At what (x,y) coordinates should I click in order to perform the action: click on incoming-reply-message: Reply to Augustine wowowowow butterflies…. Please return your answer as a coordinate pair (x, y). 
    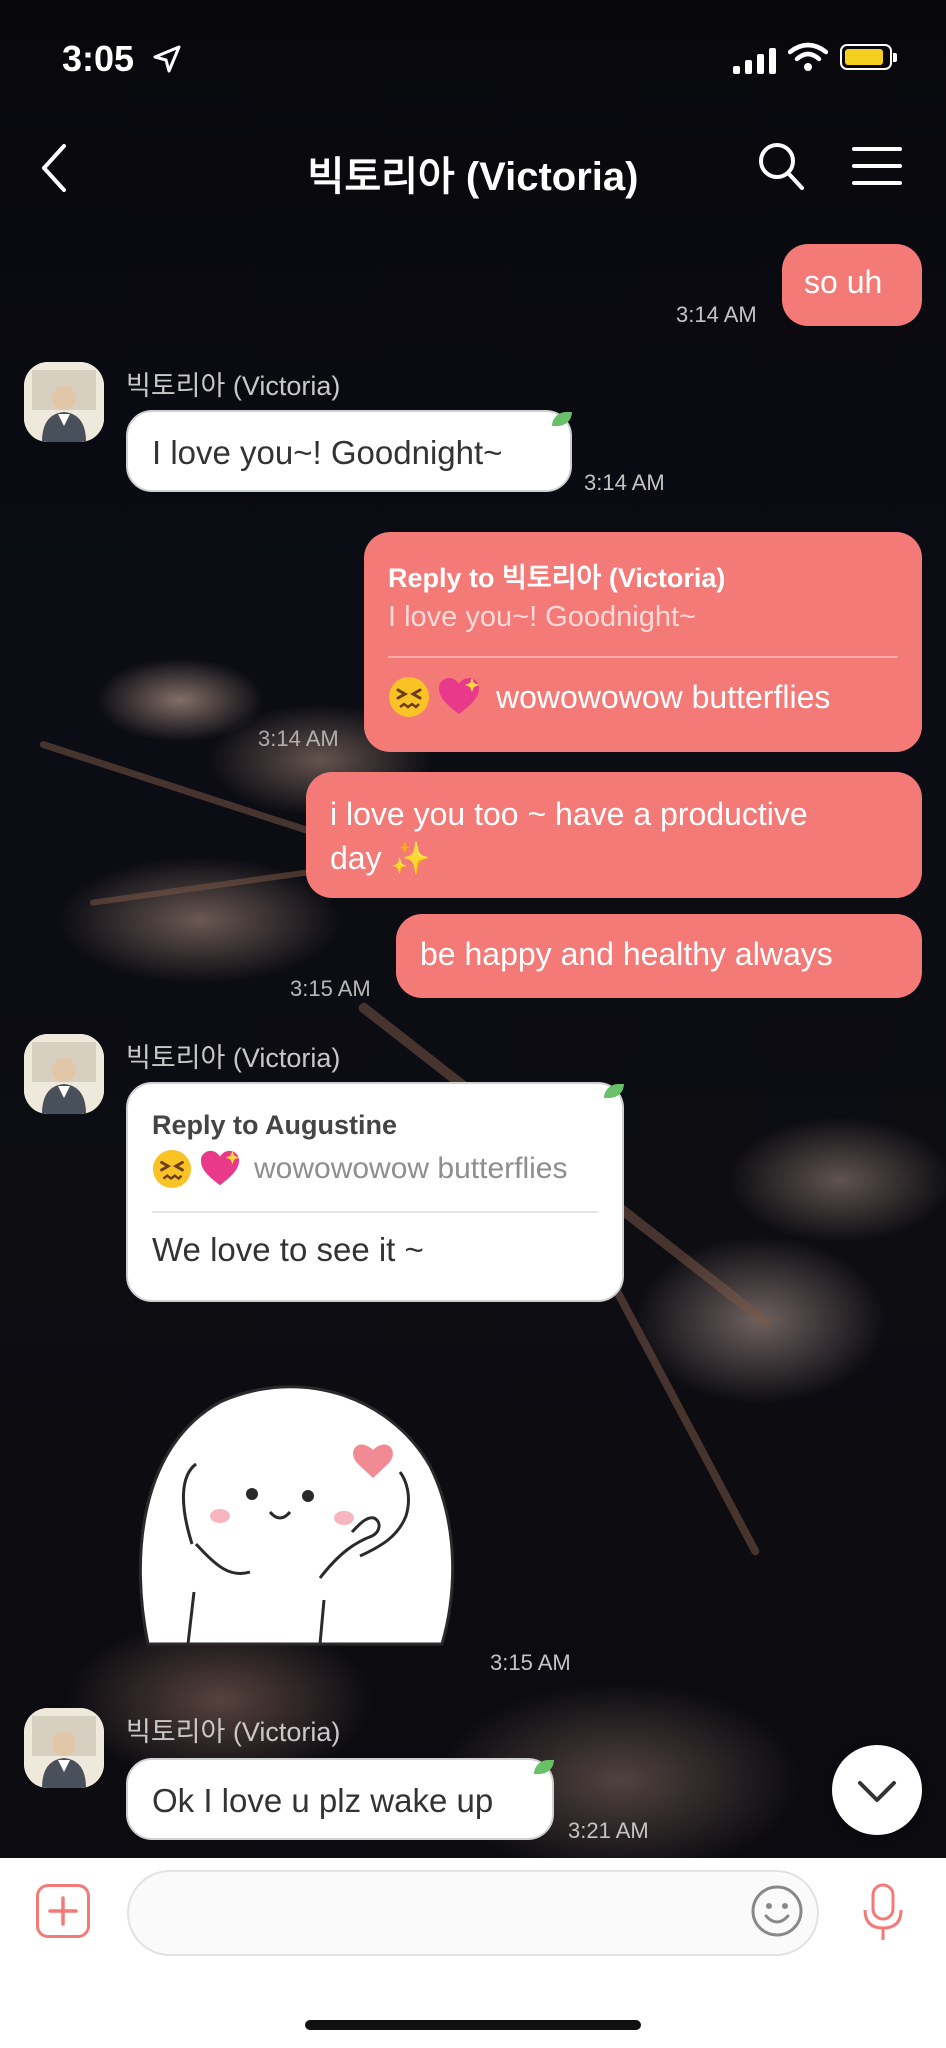
    Looking at the image, I should click on (375, 1192).